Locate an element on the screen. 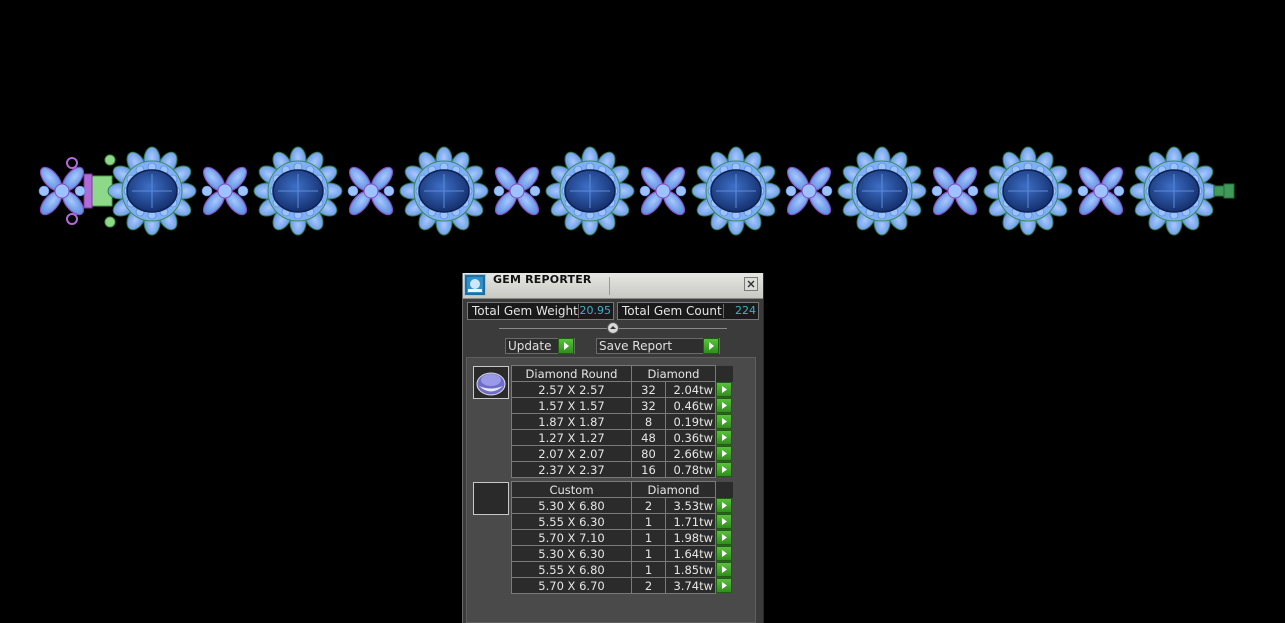  gem-weight: 0.78tw is located at coordinates (690, 469).